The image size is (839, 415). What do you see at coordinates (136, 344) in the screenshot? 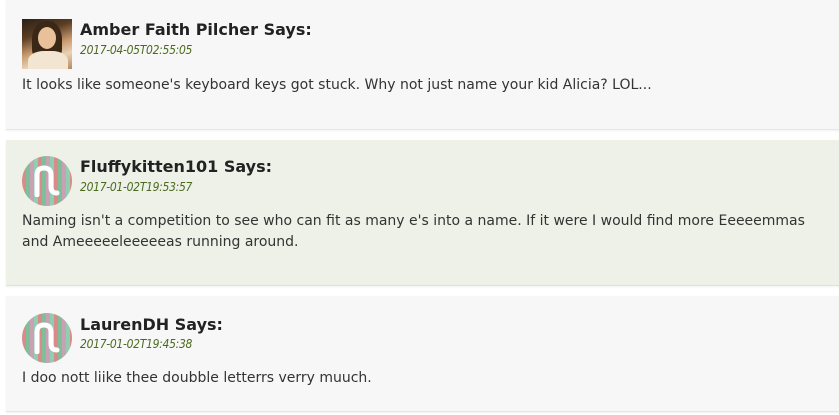
I see `comment-date: 2017-01-02T19:45:38` at bounding box center [136, 344].